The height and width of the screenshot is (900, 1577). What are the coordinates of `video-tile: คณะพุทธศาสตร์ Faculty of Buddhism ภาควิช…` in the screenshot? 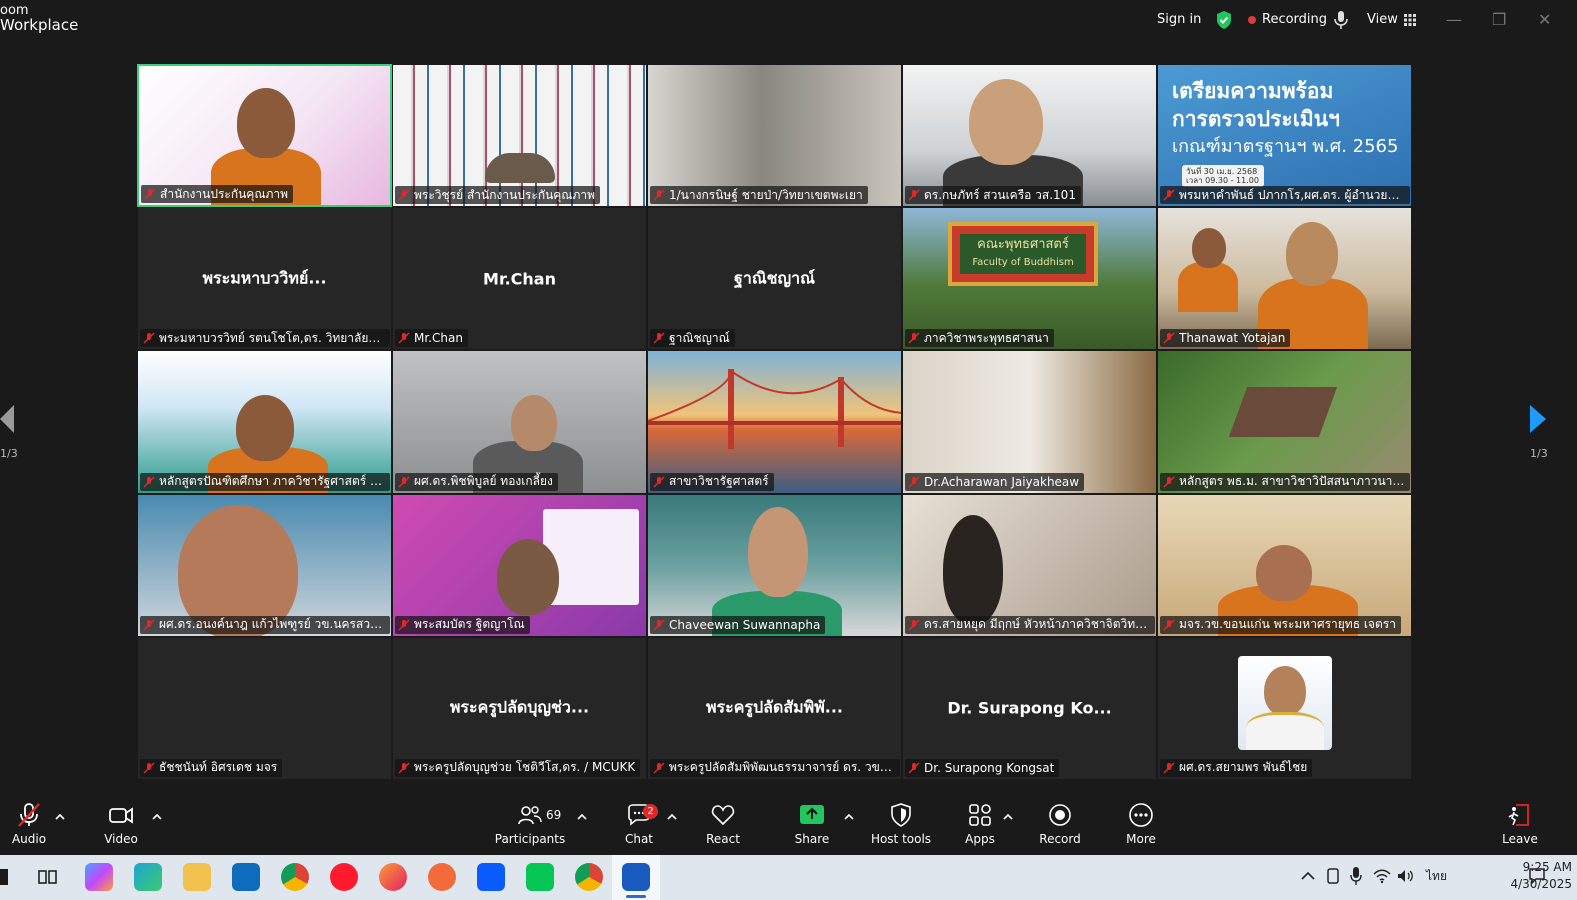 It's located at (1029, 279).